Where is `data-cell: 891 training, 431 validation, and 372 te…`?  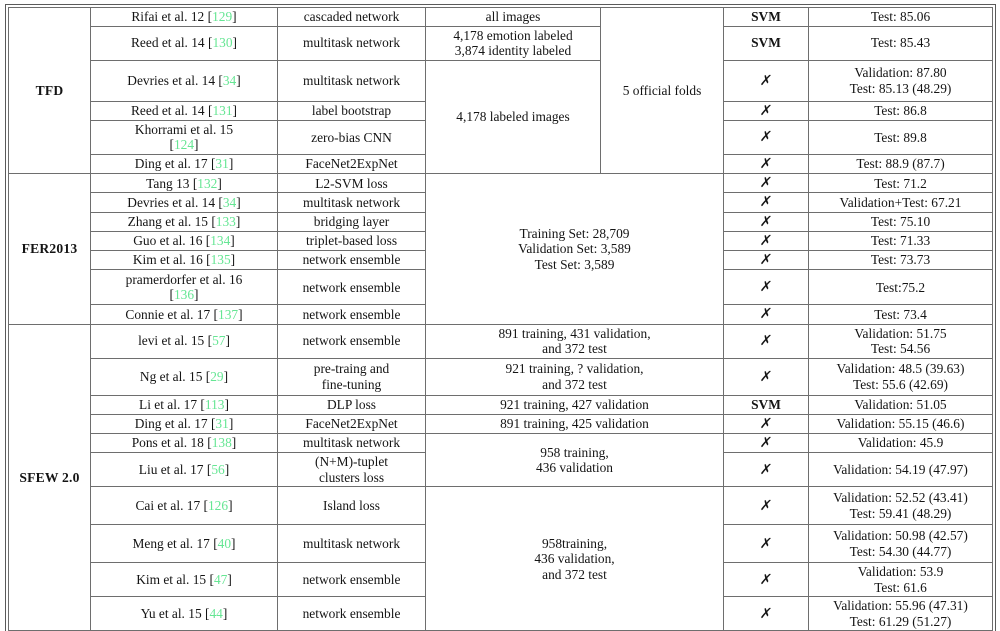 data-cell: 891 training, 431 validation, and 372 te… is located at coordinates (574, 341).